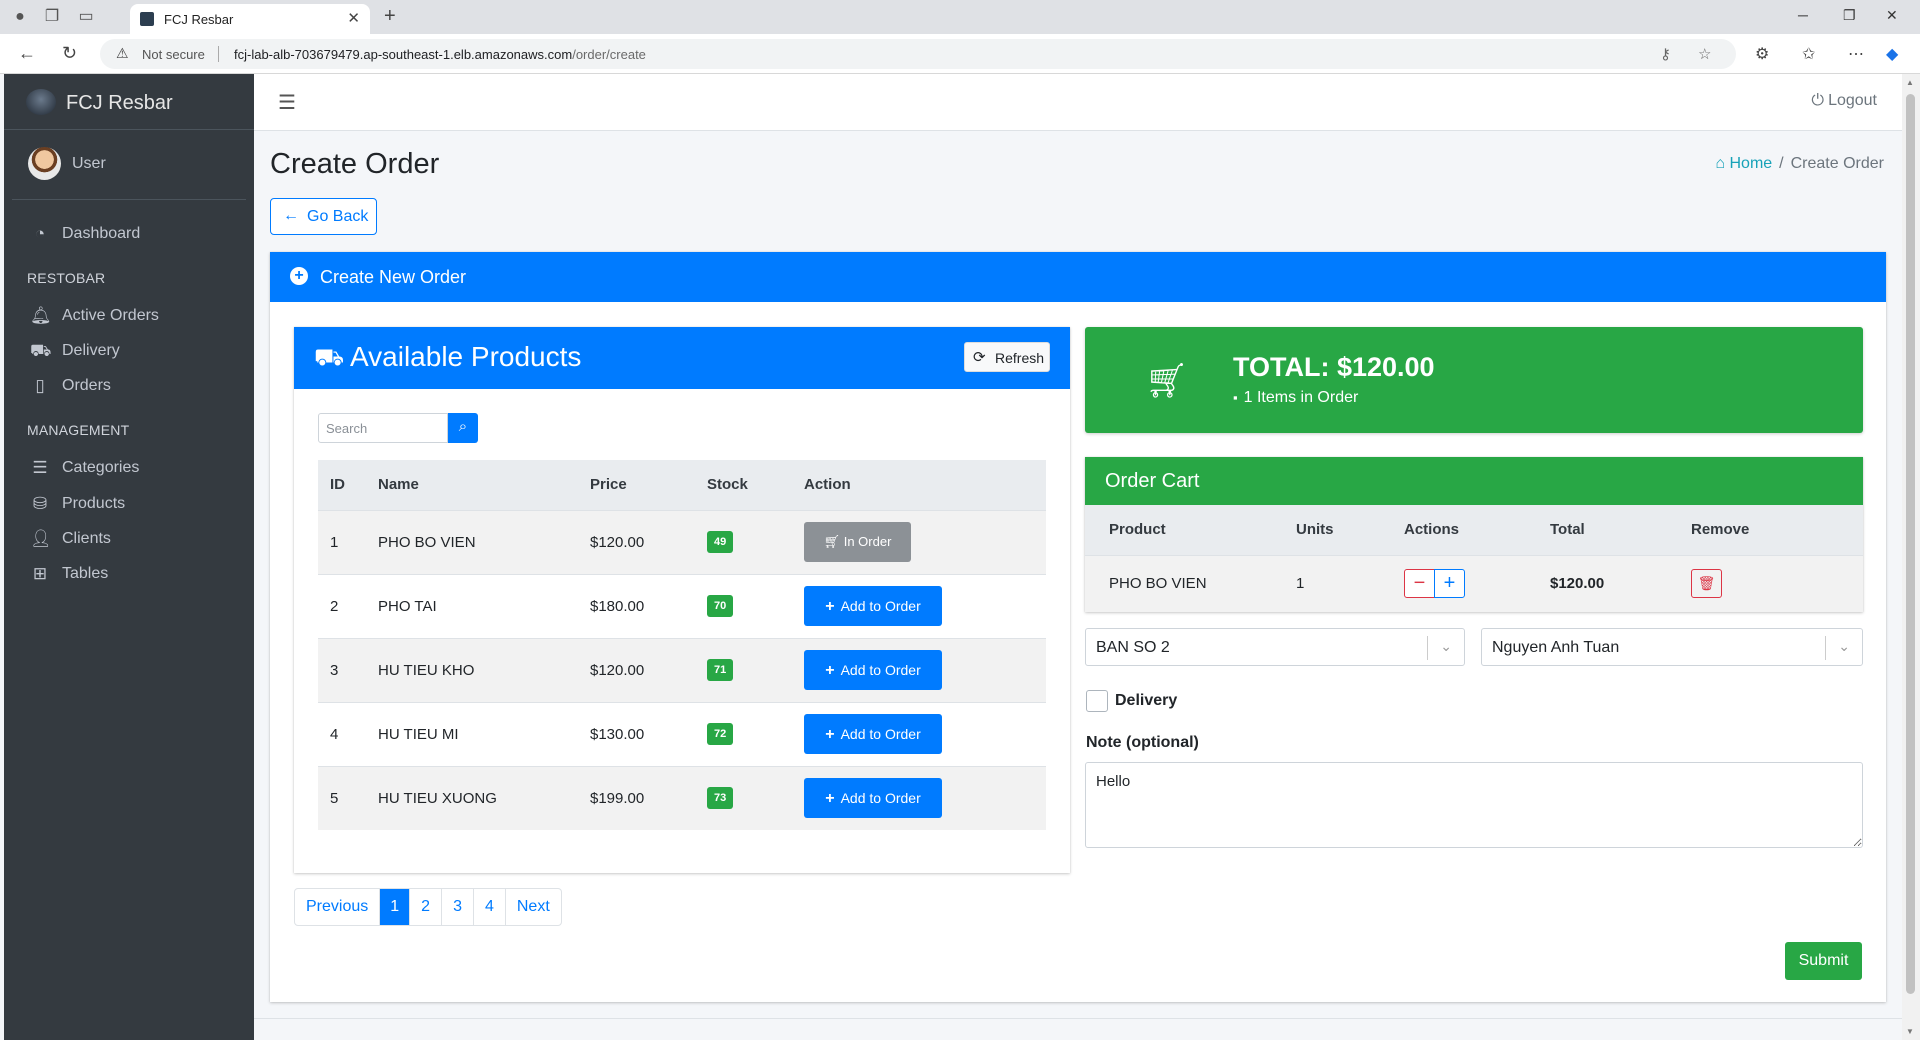 This screenshot has width=1920, height=1040. What do you see at coordinates (1706, 584) in the screenshot?
I see `remove-item-button: 🗑︎` at bounding box center [1706, 584].